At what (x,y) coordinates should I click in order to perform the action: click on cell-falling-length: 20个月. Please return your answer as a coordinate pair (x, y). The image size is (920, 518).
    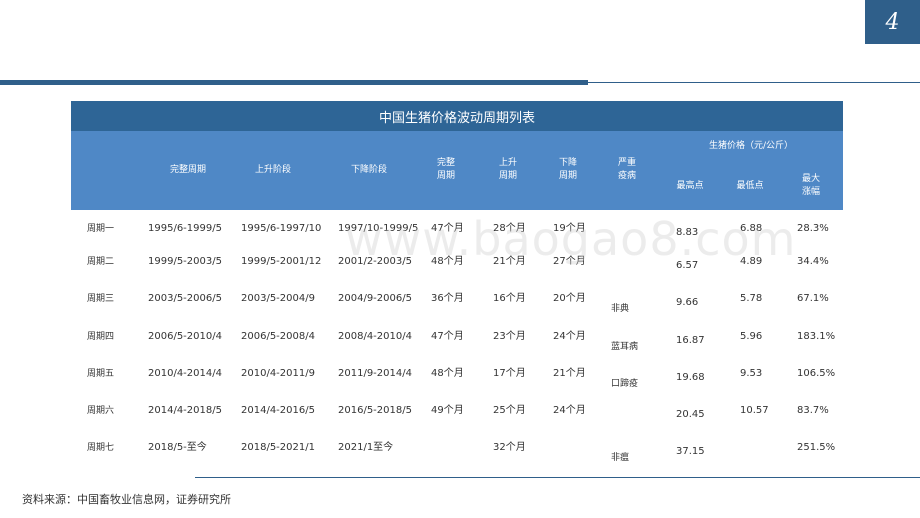
    Looking at the image, I should click on (569, 298).